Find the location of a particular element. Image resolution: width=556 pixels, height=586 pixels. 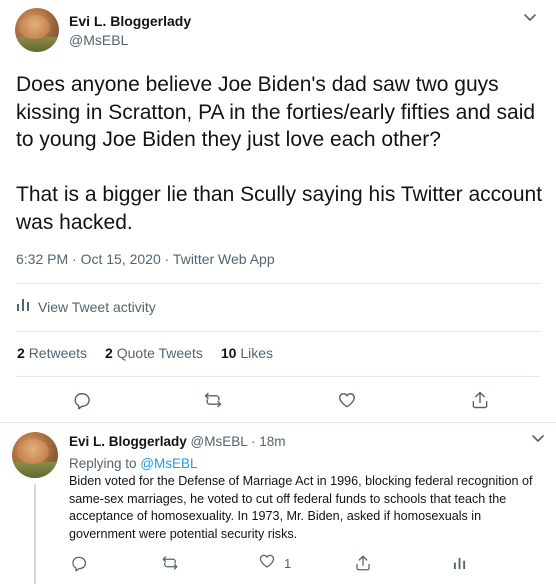

reply-header: Evi L. Bloggerlady @MsEBL · 18m is located at coordinates (177, 441).